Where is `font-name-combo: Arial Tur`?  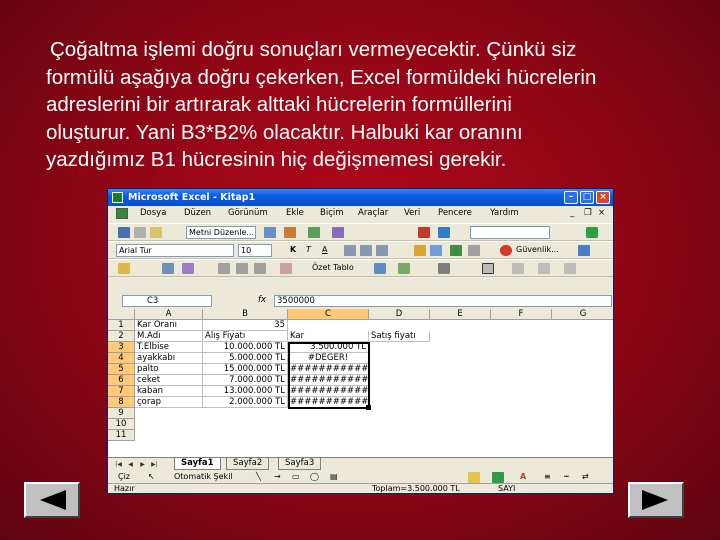
font-name-combo: Arial Tur is located at coordinates (175, 250).